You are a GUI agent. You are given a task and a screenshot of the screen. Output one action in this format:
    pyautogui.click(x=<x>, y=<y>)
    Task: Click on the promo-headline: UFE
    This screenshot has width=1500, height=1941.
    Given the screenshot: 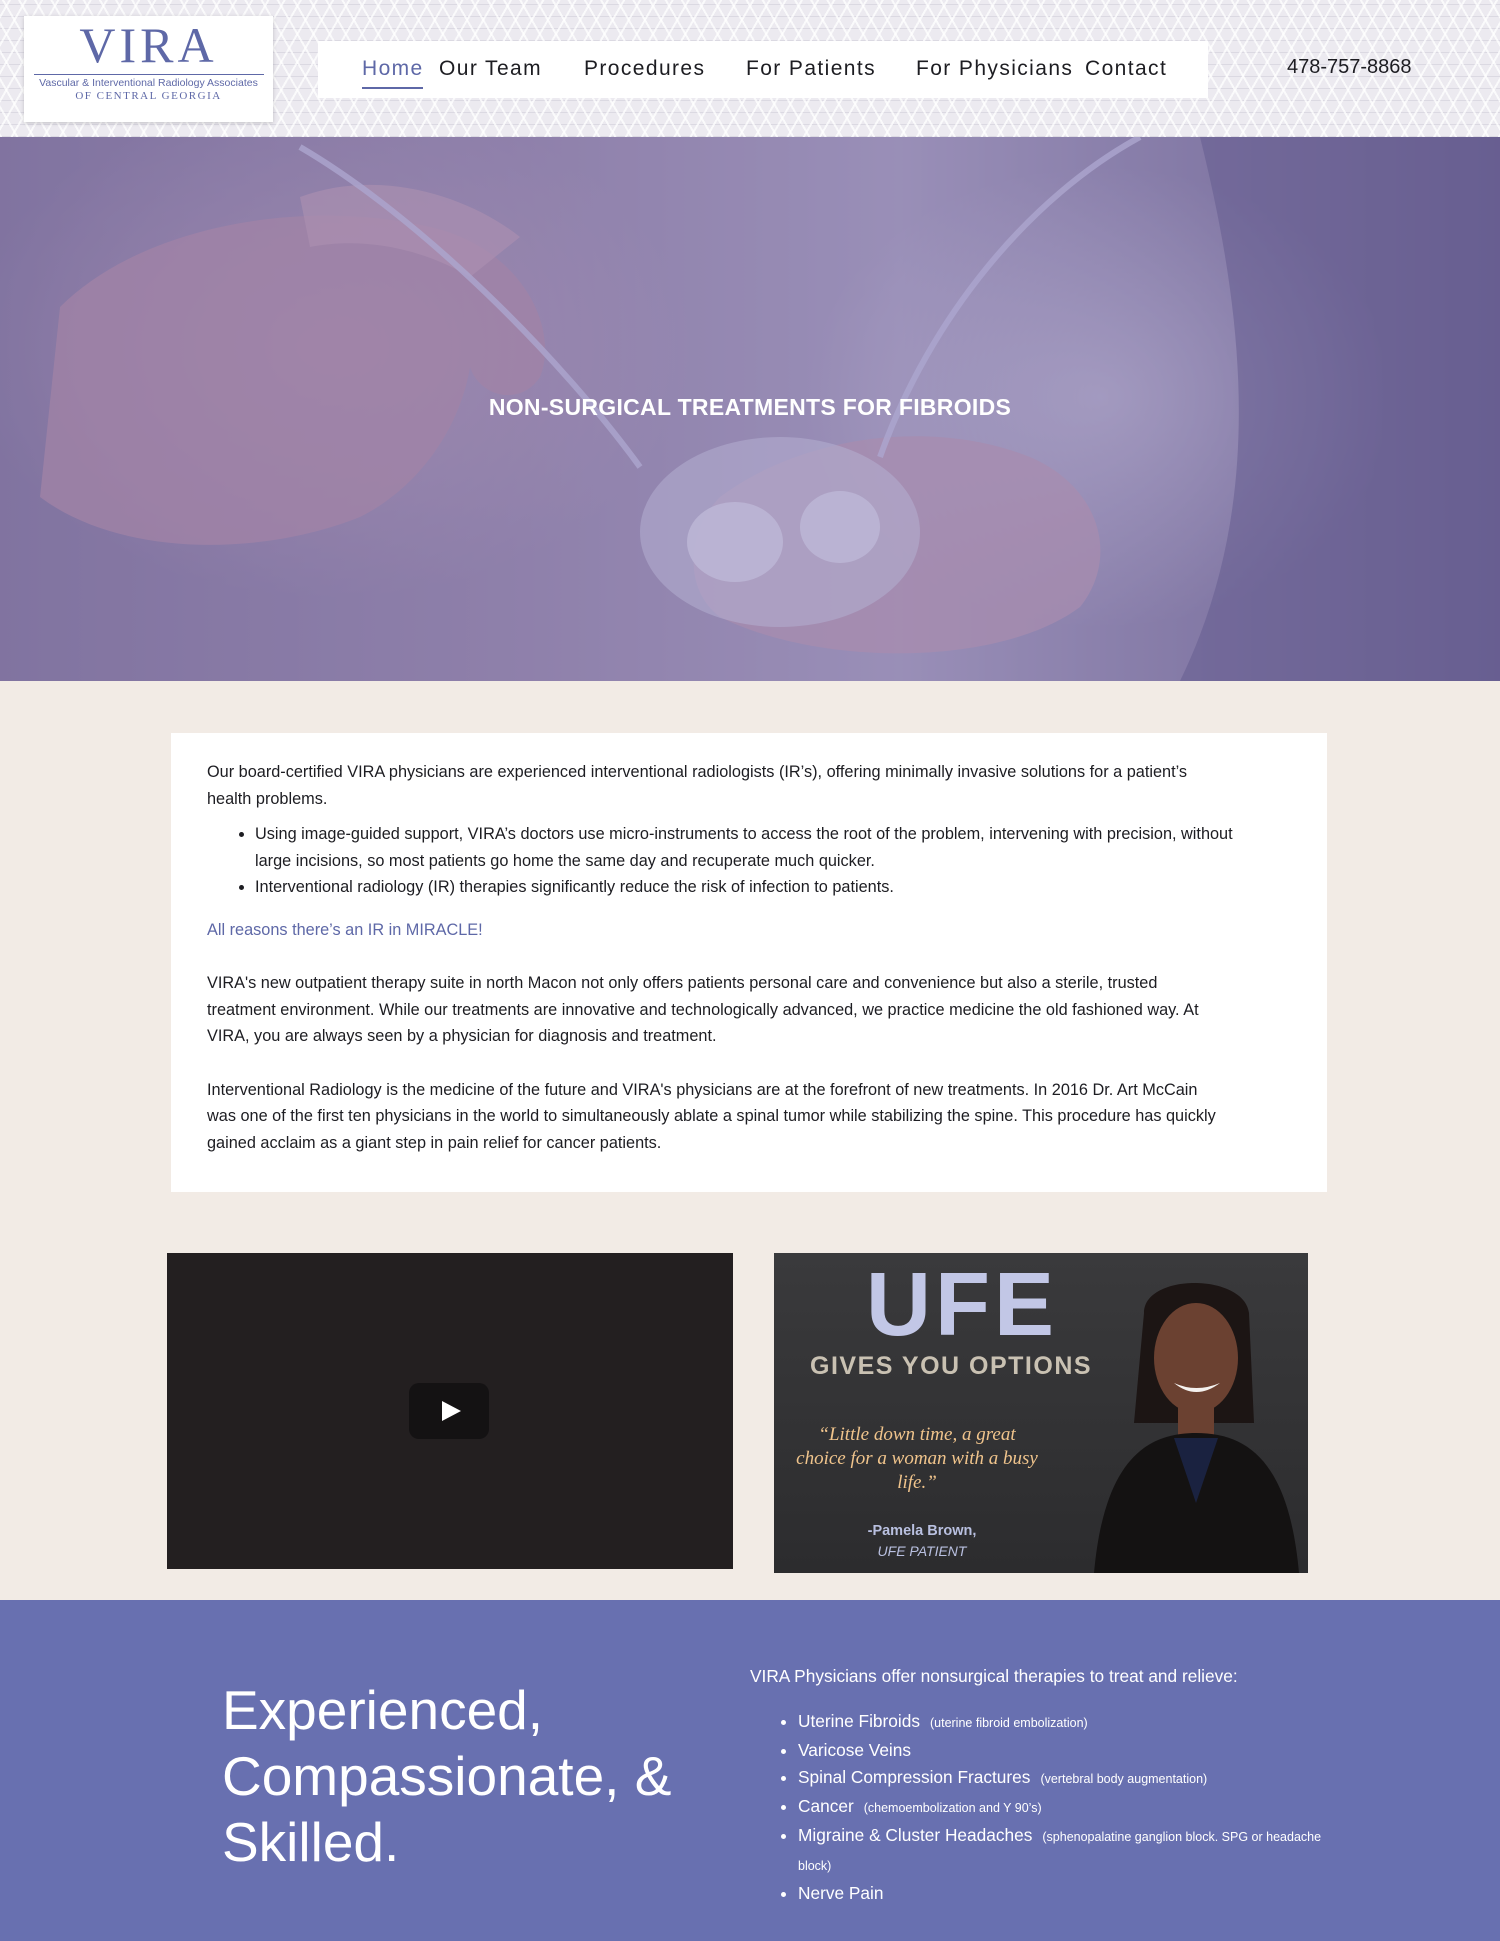 What is the action you would take?
    pyautogui.click(x=962, y=1305)
    